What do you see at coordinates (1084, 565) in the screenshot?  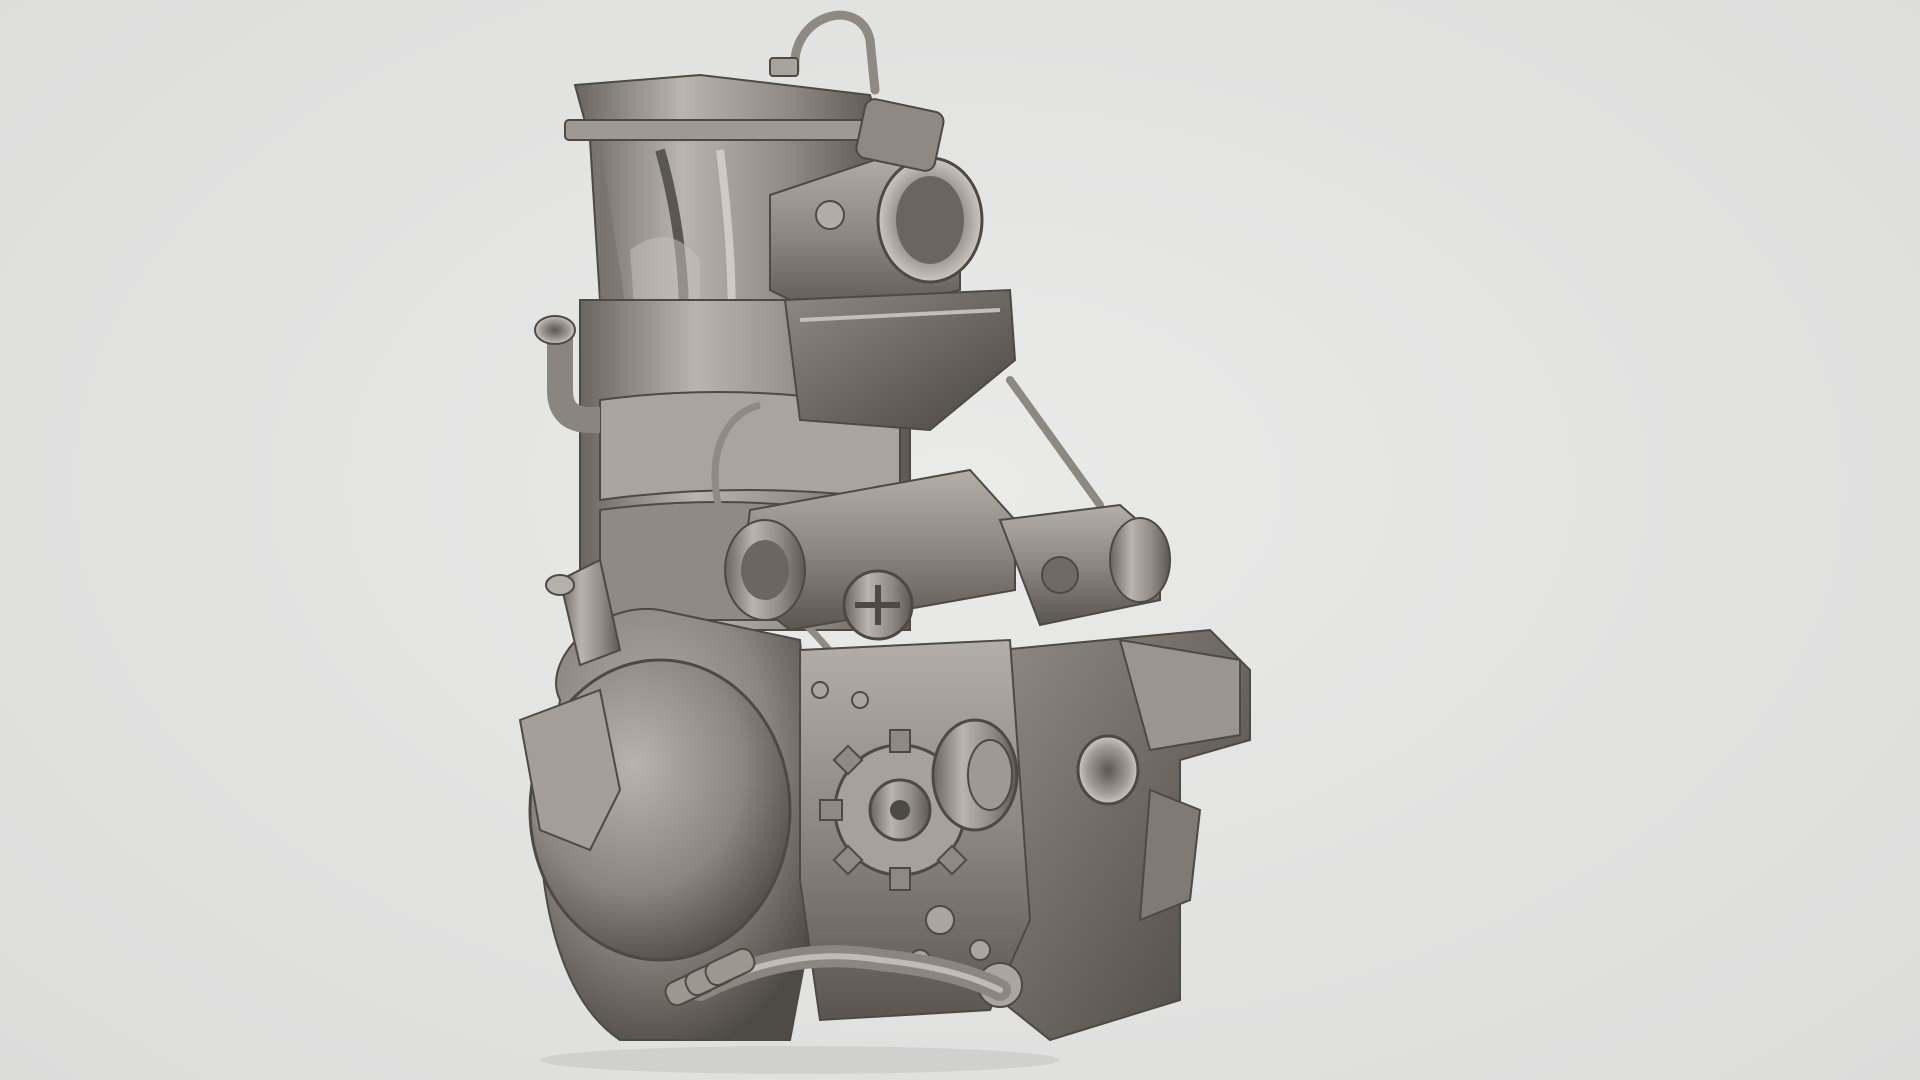 I see `generator-cylinder` at bounding box center [1084, 565].